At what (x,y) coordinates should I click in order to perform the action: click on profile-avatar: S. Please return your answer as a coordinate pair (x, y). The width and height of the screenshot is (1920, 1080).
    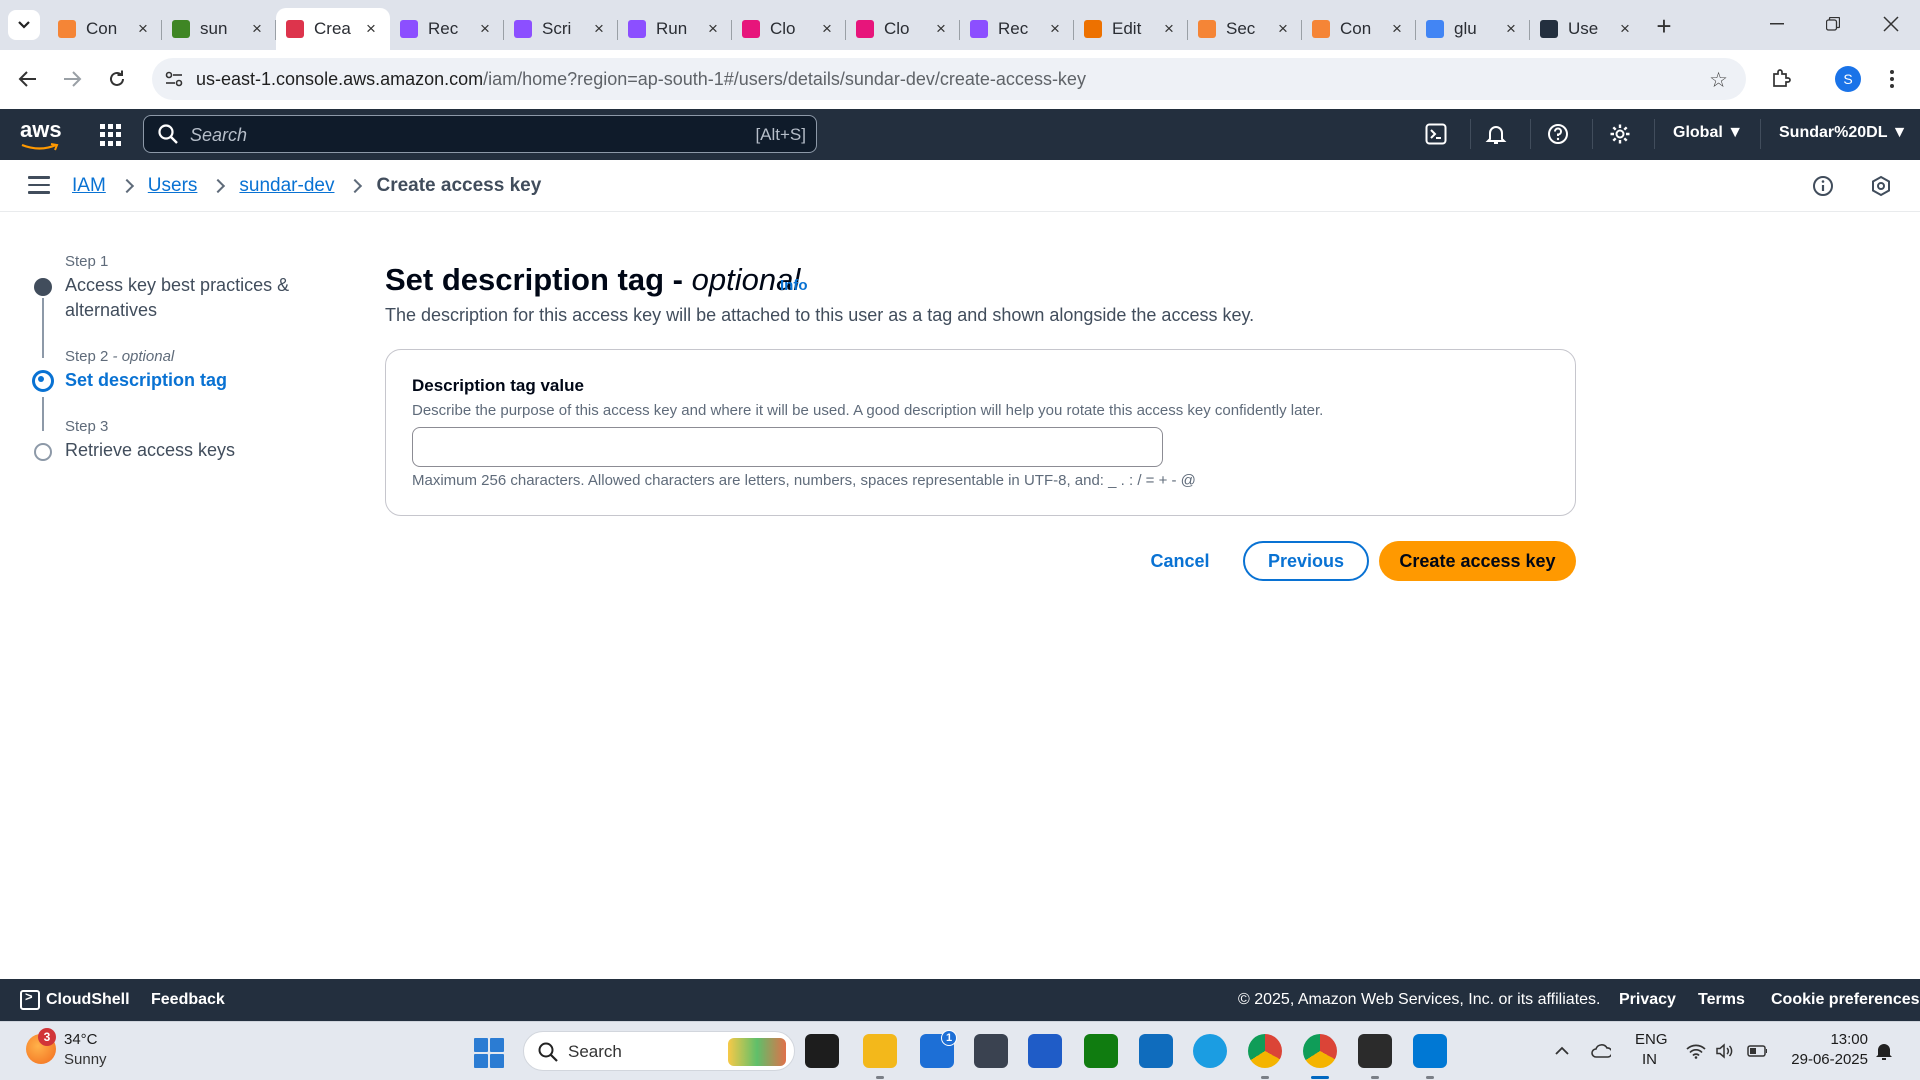
    Looking at the image, I should click on (1848, 79).